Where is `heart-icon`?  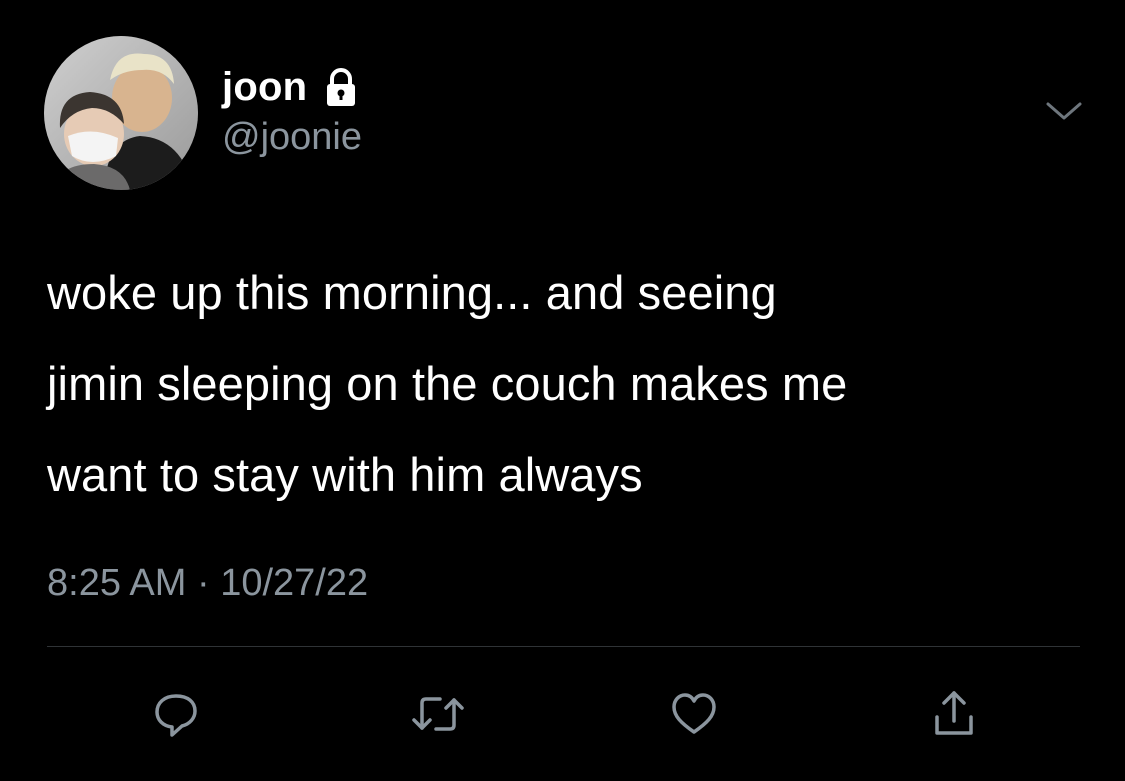 heart-icon is located at coordinates (694, 714).